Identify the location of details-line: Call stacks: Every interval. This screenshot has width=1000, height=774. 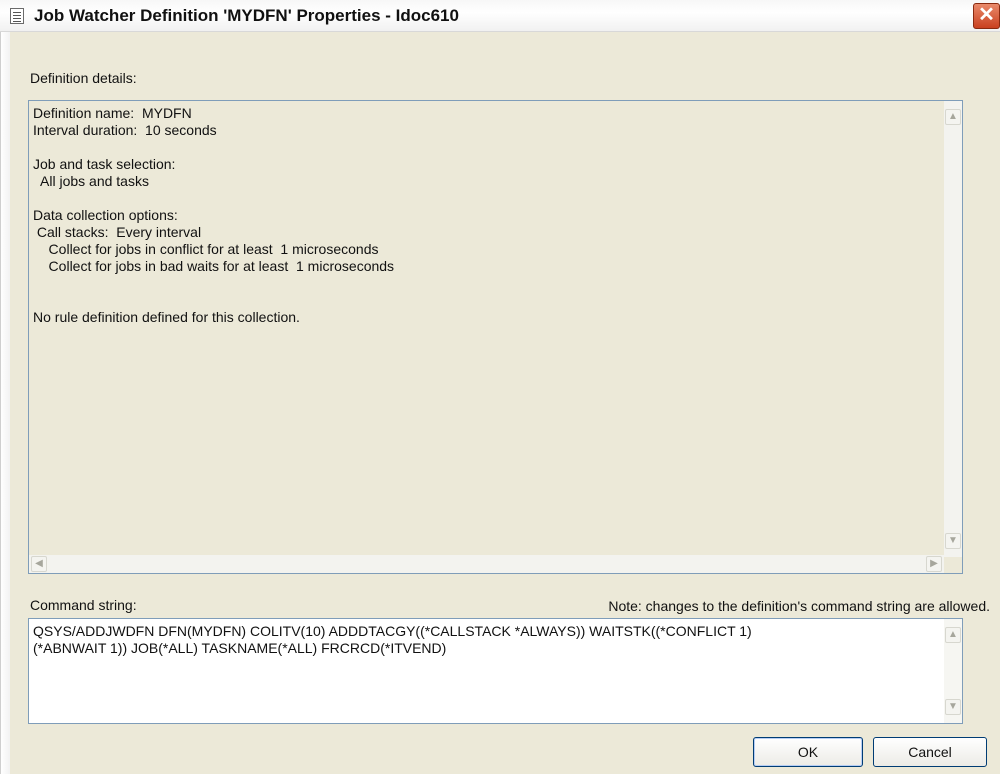
(117, 232).